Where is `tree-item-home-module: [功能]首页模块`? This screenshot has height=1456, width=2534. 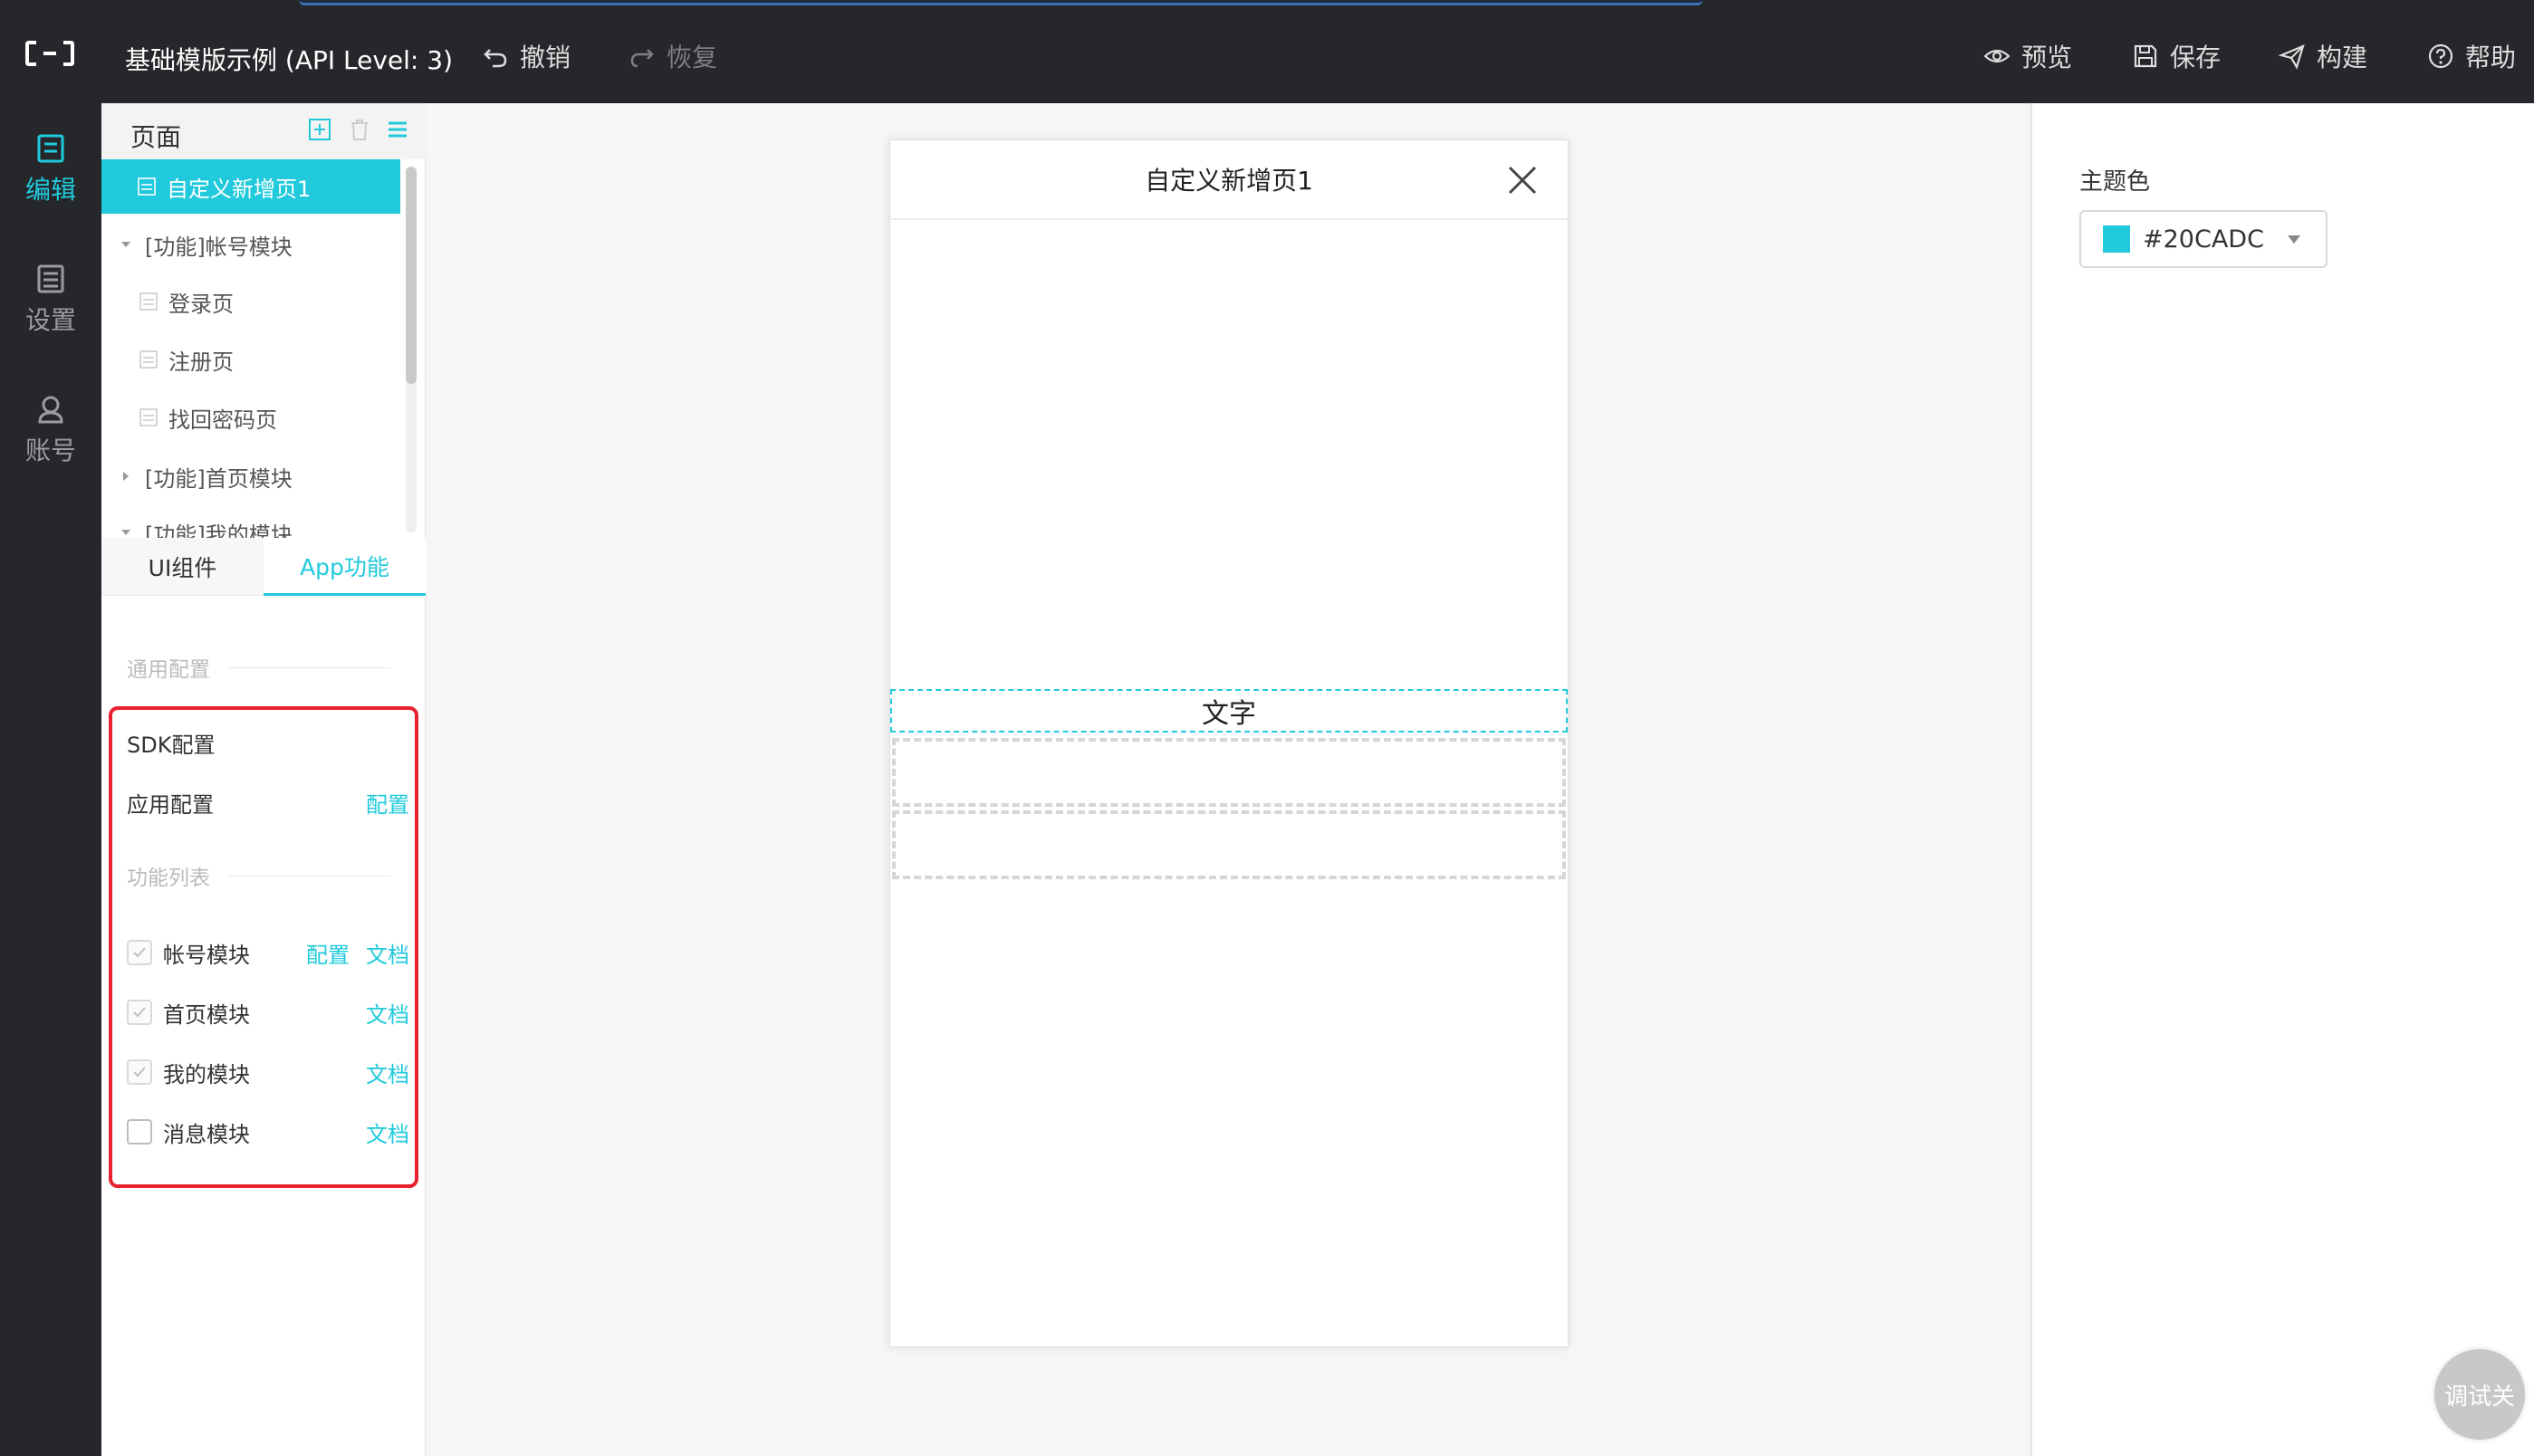 tree-item-home-module: [功能]首页模块 is located at coordinates (250, 476).